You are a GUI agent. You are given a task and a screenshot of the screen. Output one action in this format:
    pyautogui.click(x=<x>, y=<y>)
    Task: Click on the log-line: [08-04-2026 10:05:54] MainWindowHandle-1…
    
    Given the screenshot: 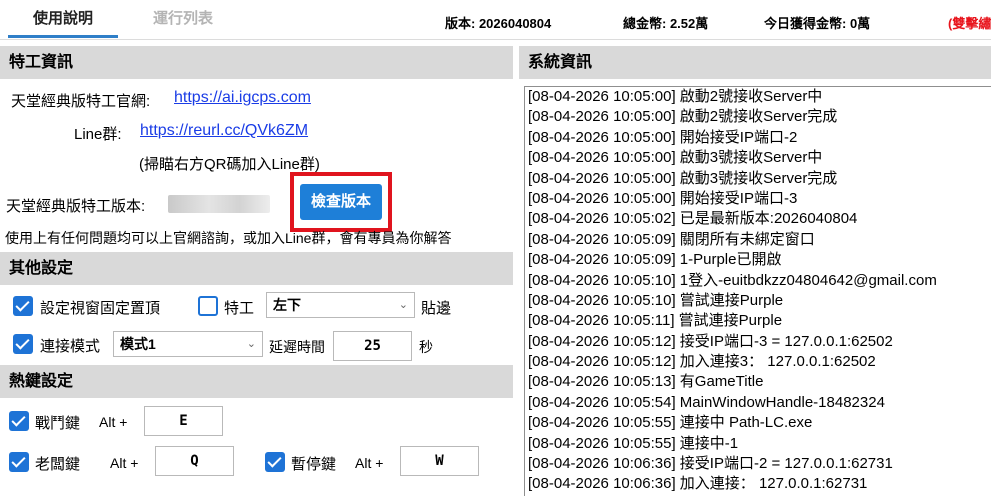 What is the action you would take?
    pyautogui.click(x=706, y=402)
    